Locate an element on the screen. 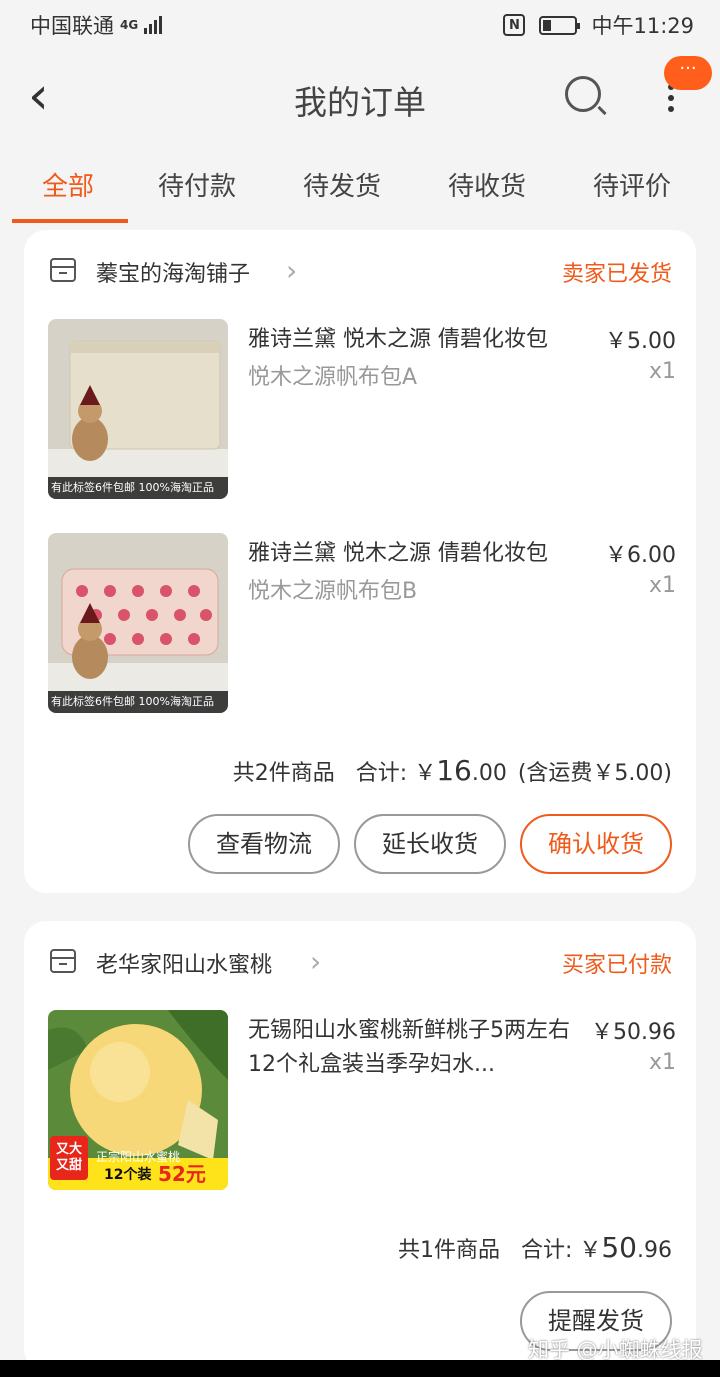 Image resolution: width=720 pixels, height=1377 pixels. confirm-receipt-button: 确认收货 is located at coordinates (596, 844).